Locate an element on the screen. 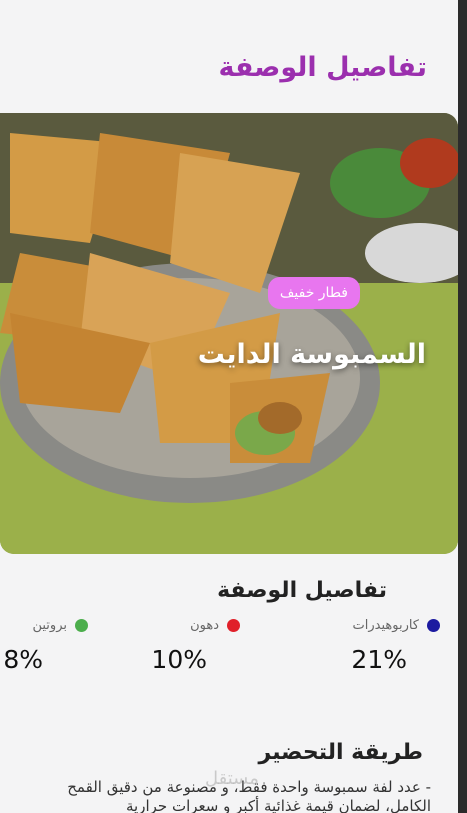  nutrient-value: 10% is located at coordinates (179, 659).